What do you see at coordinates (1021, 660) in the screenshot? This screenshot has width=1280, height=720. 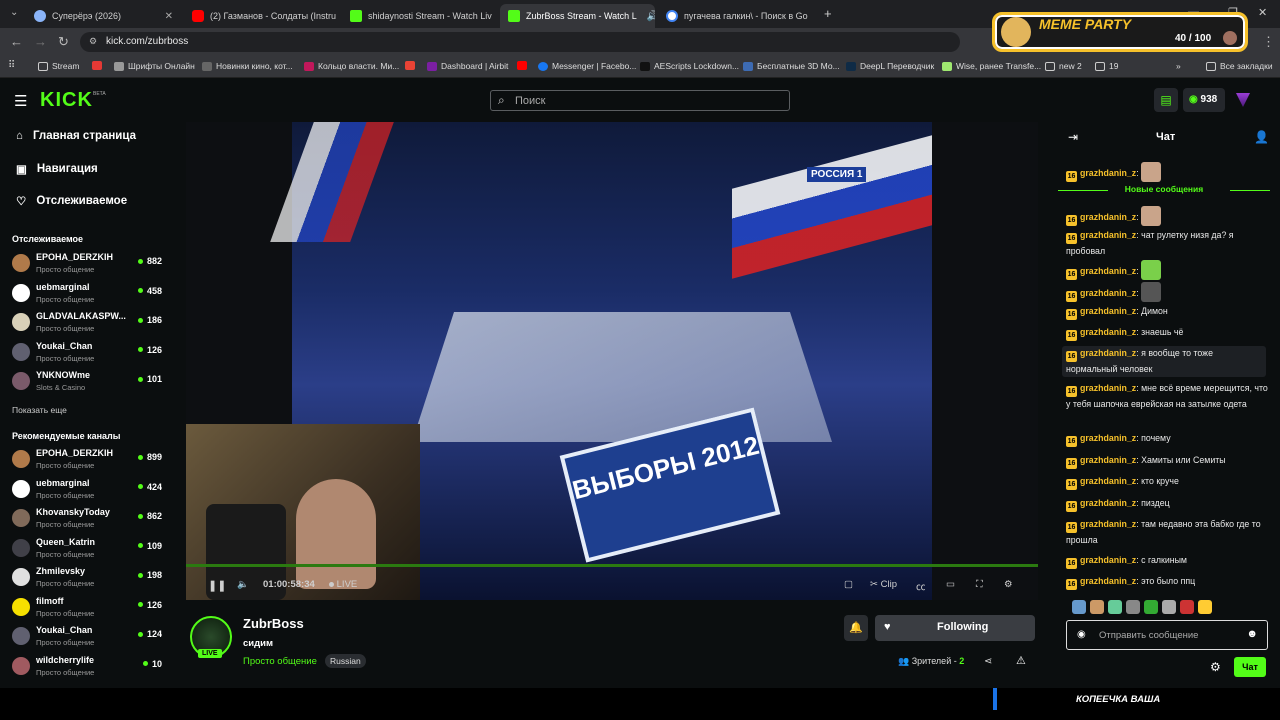 I see `report-icon: ⚠` at bounding box center [1021, 660].